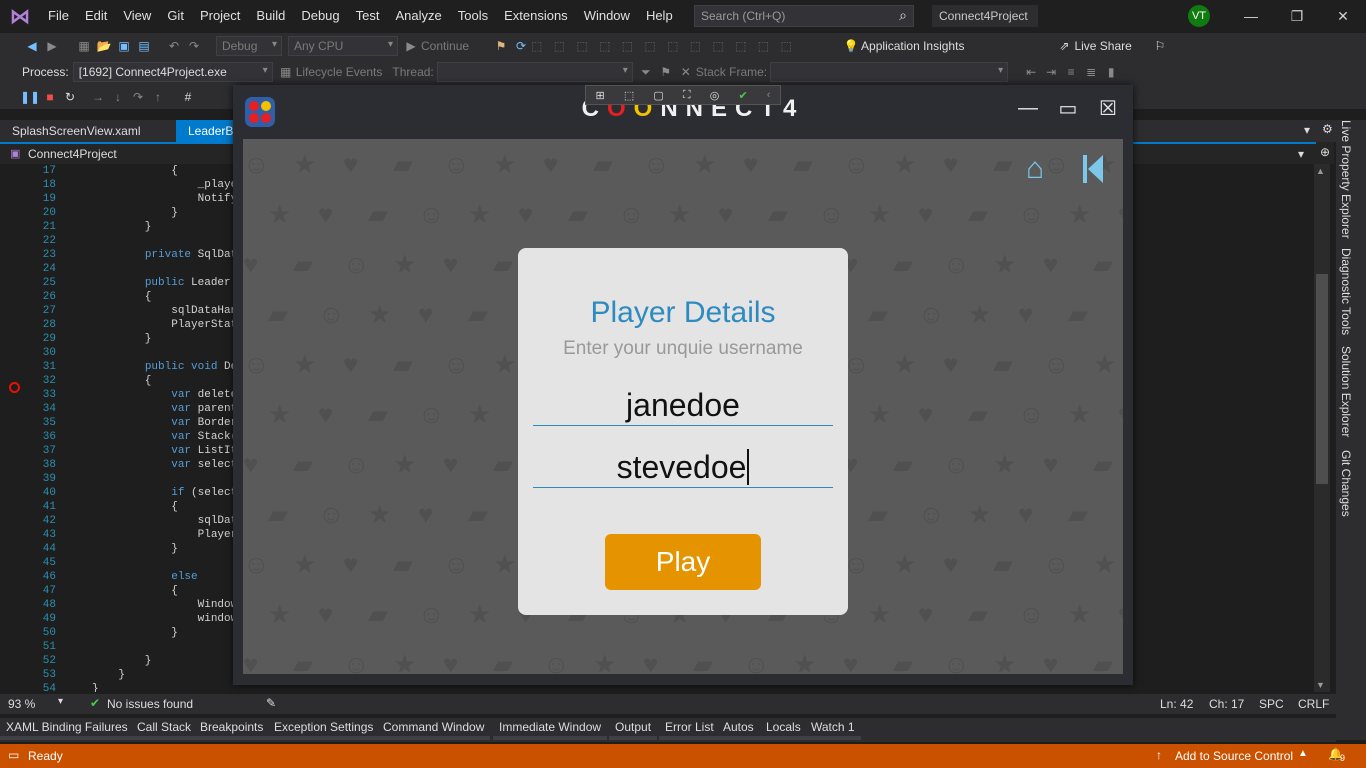 The width and height of the screenshot is (1366, 768). I want to click on tab-command-window: Command Window, so click(434, 729).